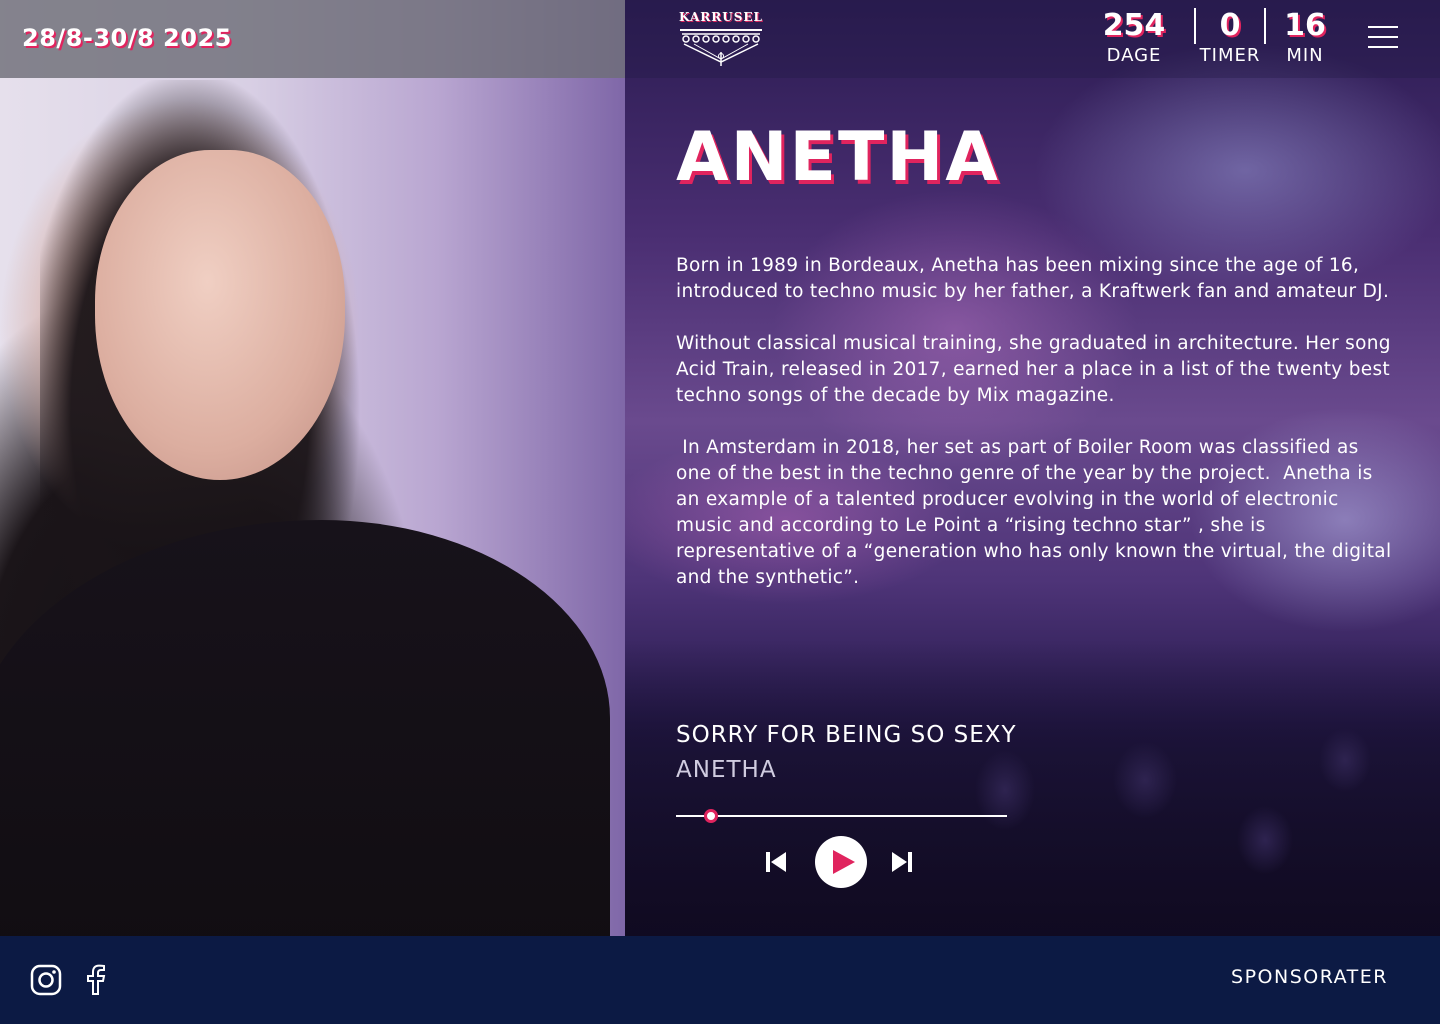 Image resolution: width=1440 pixels, height=1024 pixels. I want to click on countdown-hours: 0 TIMER, so click(1230, 43).